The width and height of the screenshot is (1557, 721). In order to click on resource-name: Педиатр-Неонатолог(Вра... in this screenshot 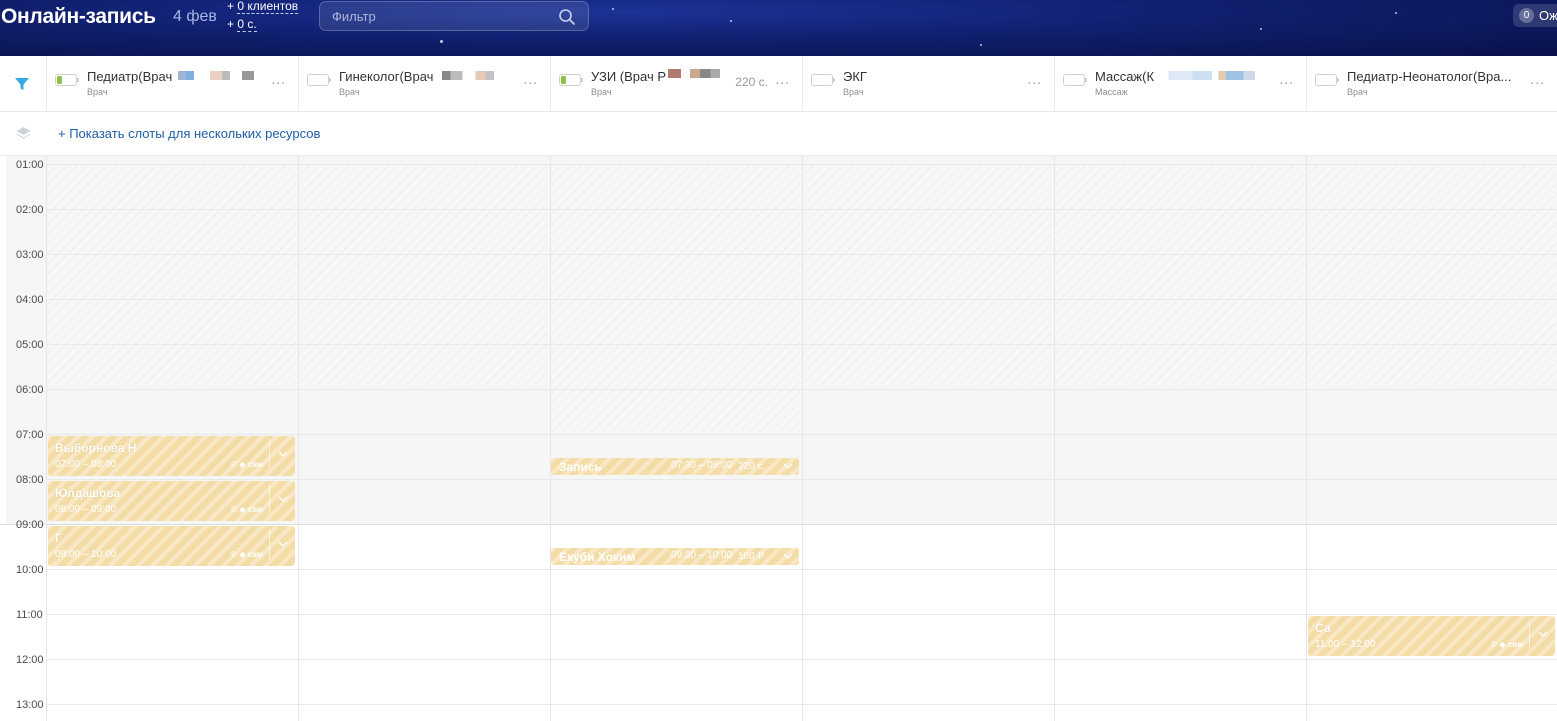, I will do `click(1429, 76)`.